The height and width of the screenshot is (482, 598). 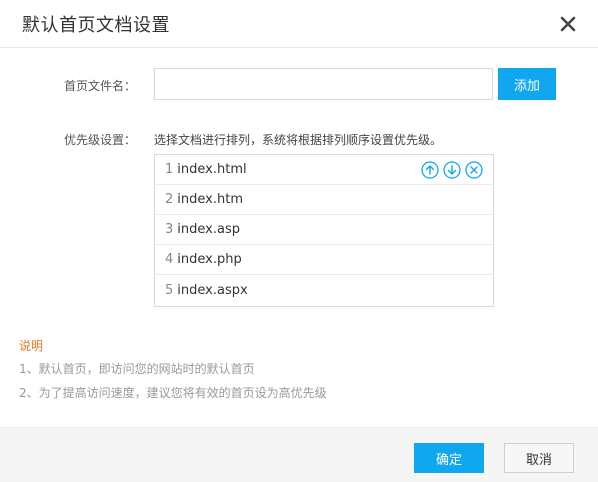 What do you see at coordinates (169, 199) in the screenshot?
I see `list-item-number: 2` at bounding box center [169, 199].